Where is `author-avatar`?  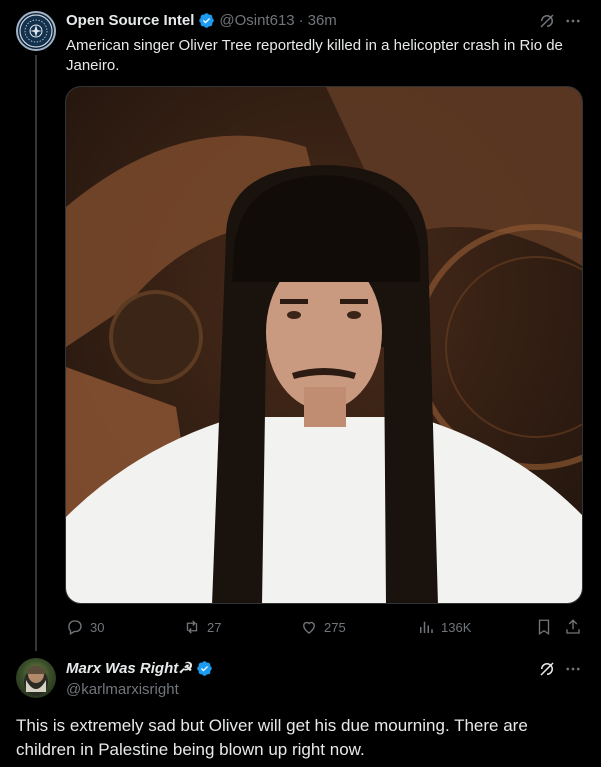 author-avatar is located at coordinates (36, 31).